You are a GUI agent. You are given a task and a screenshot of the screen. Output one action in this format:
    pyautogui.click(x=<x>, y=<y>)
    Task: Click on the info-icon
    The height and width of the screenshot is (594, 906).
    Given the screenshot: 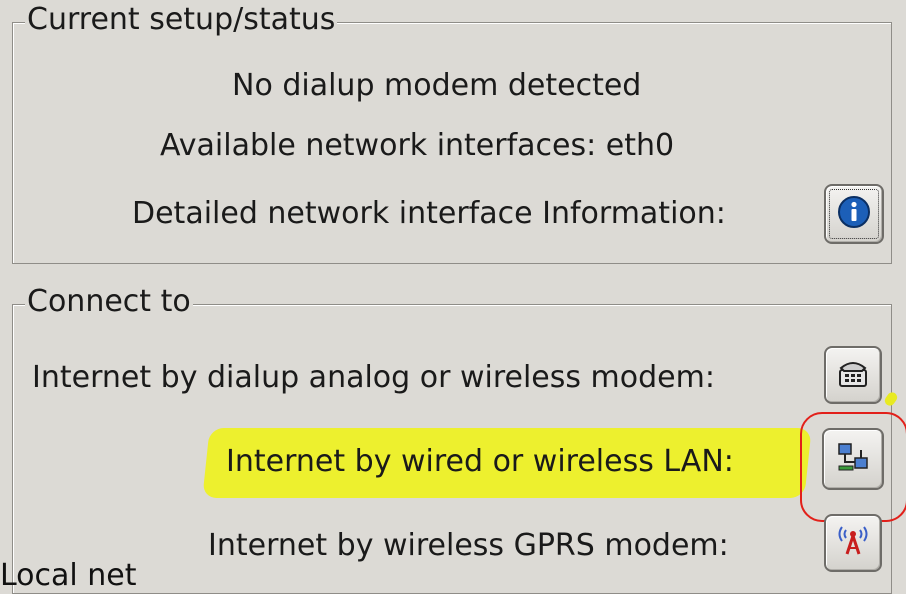 What is the action you would take?
    pyautogui.click(x=854, y=214)
    